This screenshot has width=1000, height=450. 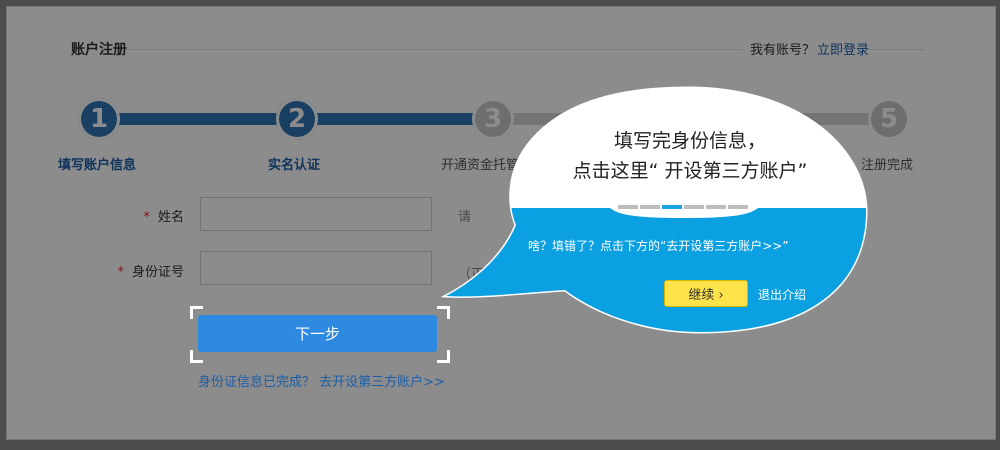 What do you see at coordinates (706, 293) in the screenshot?
I see `continue-button: 继续 ›` at bounding box center [706, 293].